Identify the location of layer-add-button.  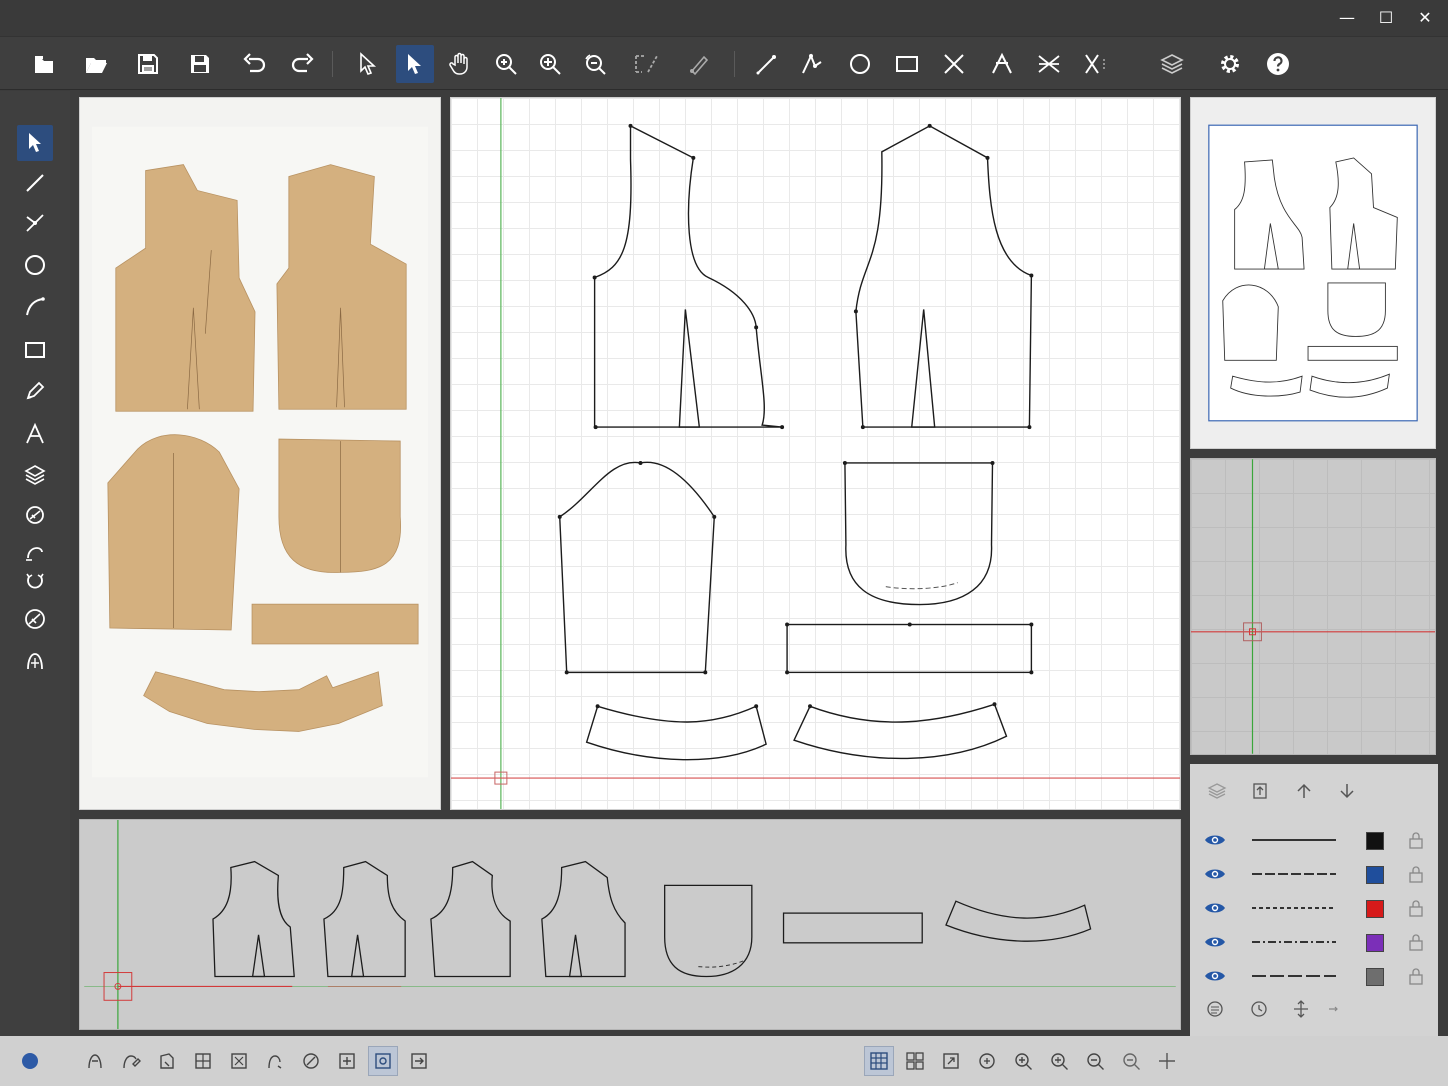
(1260, 791).